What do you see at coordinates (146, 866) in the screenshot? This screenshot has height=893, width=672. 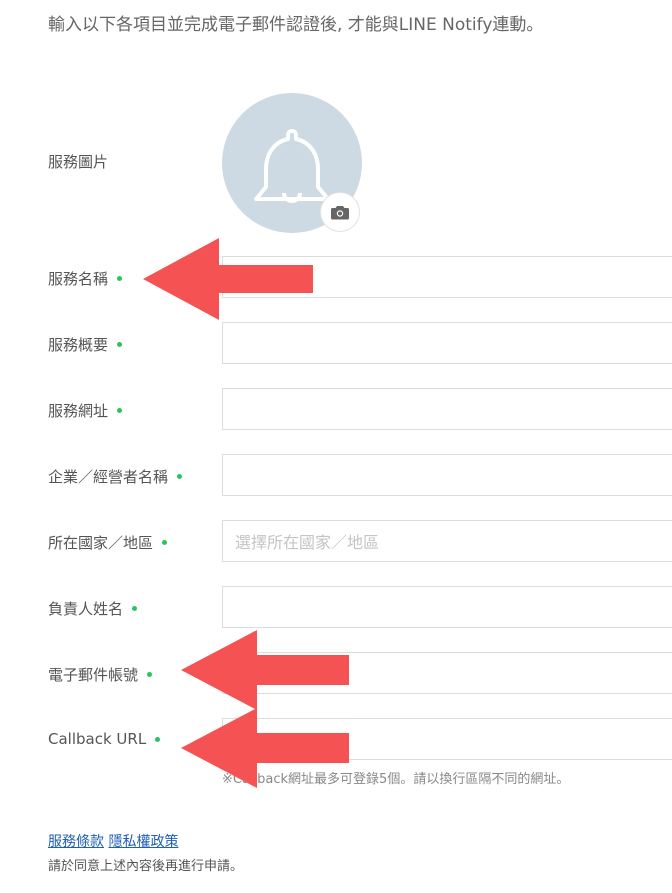 I see `consent-note: 請於同意上述內容後再進行申請。` at bounding box center [146, 866].